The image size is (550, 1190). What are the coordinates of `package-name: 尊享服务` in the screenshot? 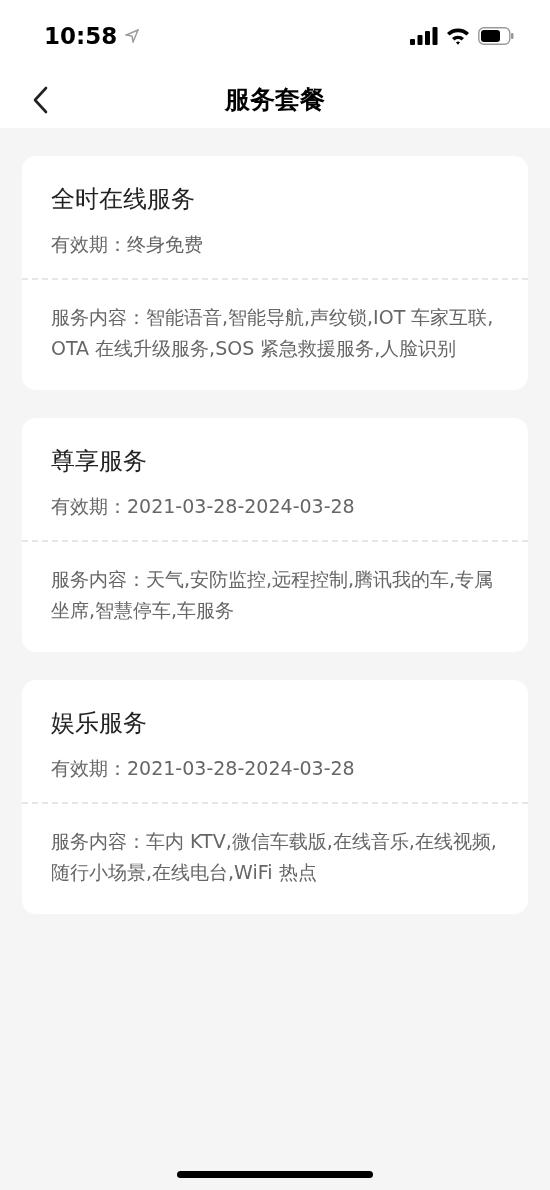 It's located at (99, 461).